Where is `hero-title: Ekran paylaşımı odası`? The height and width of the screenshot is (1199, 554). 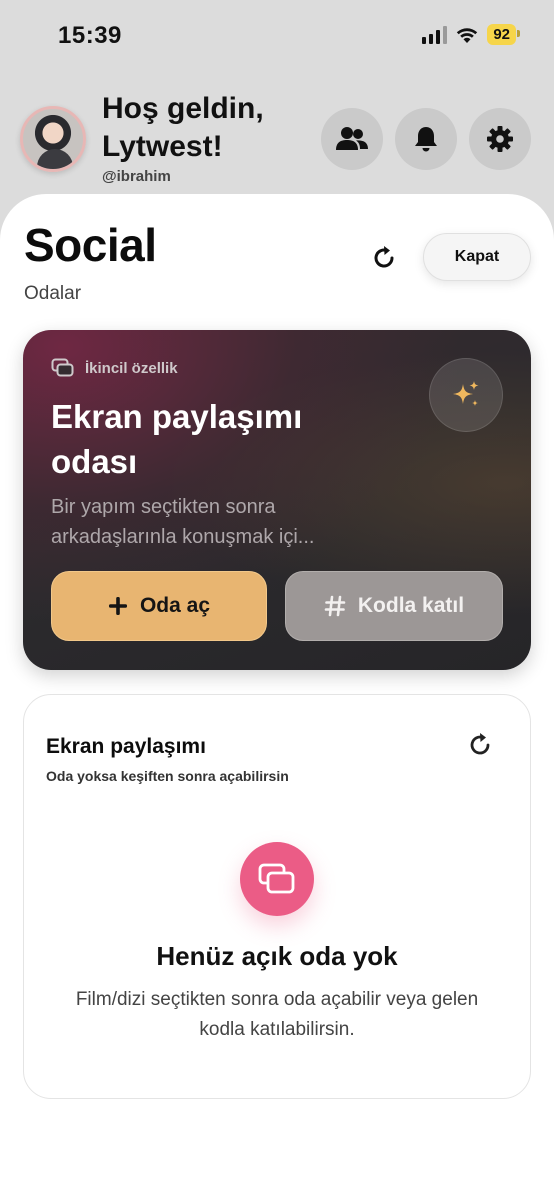 hero-title: Ekran paylaşımı odası is located at coordinates (177, 439).